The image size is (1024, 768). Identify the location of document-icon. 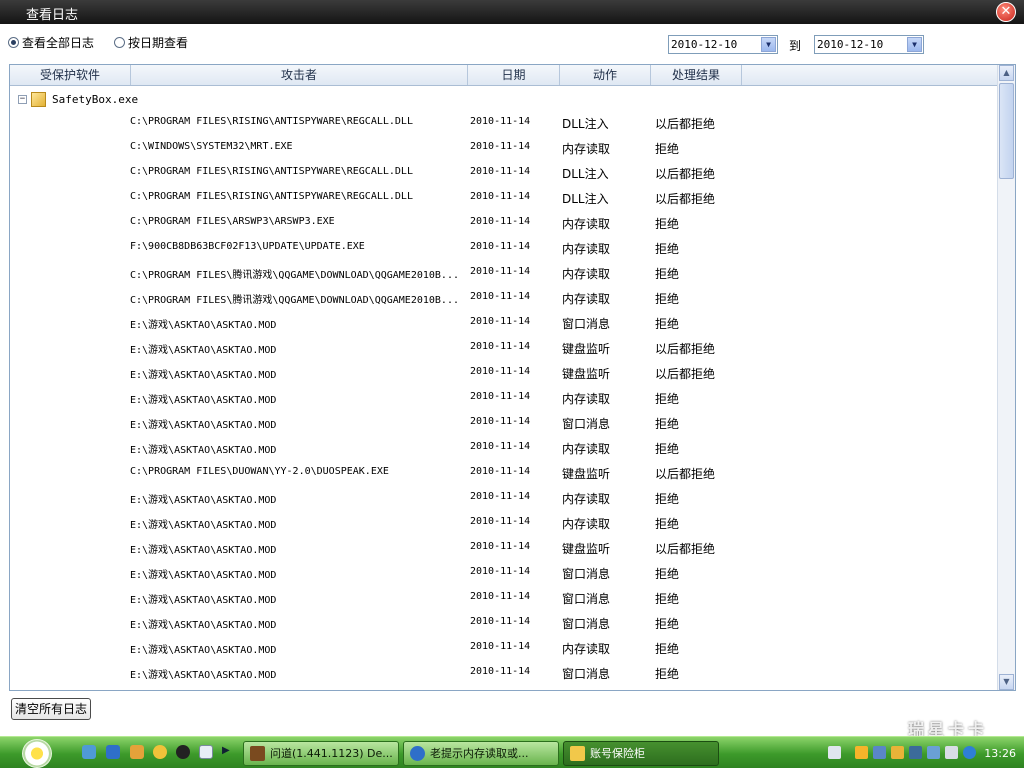
(206, 752).